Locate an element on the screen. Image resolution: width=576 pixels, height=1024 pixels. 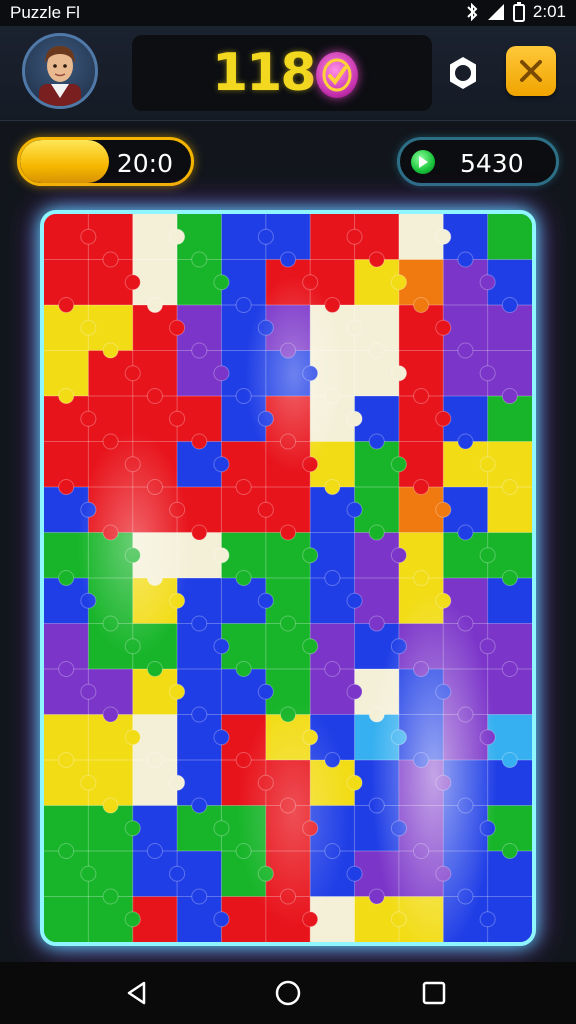
back-button is located at coordinates (137, 993).